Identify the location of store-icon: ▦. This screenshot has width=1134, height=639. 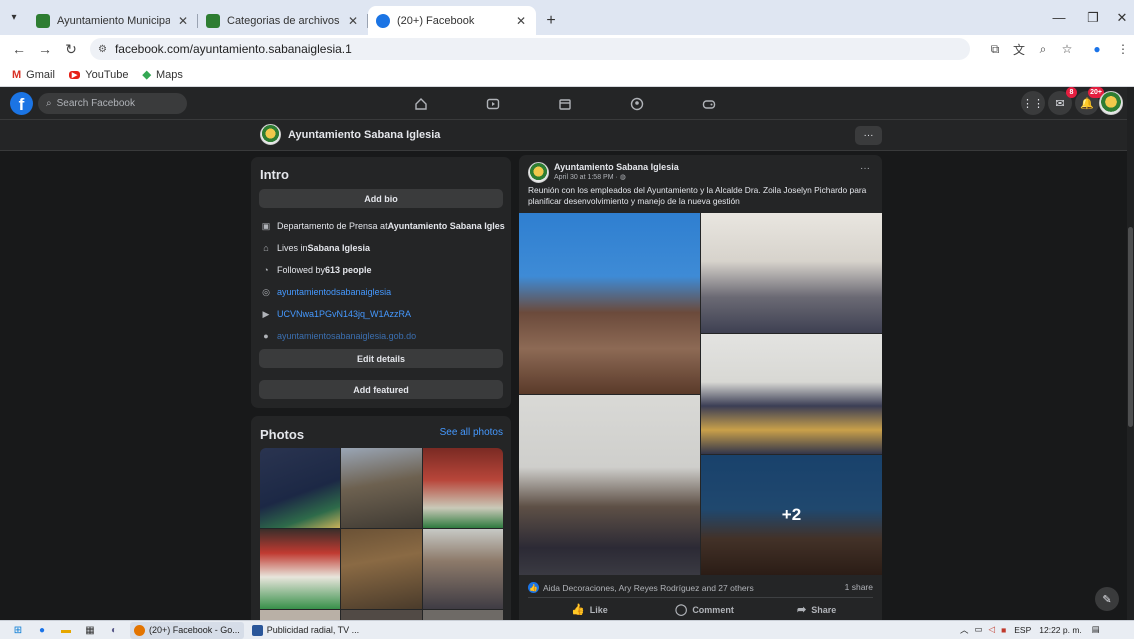
(90, 630).